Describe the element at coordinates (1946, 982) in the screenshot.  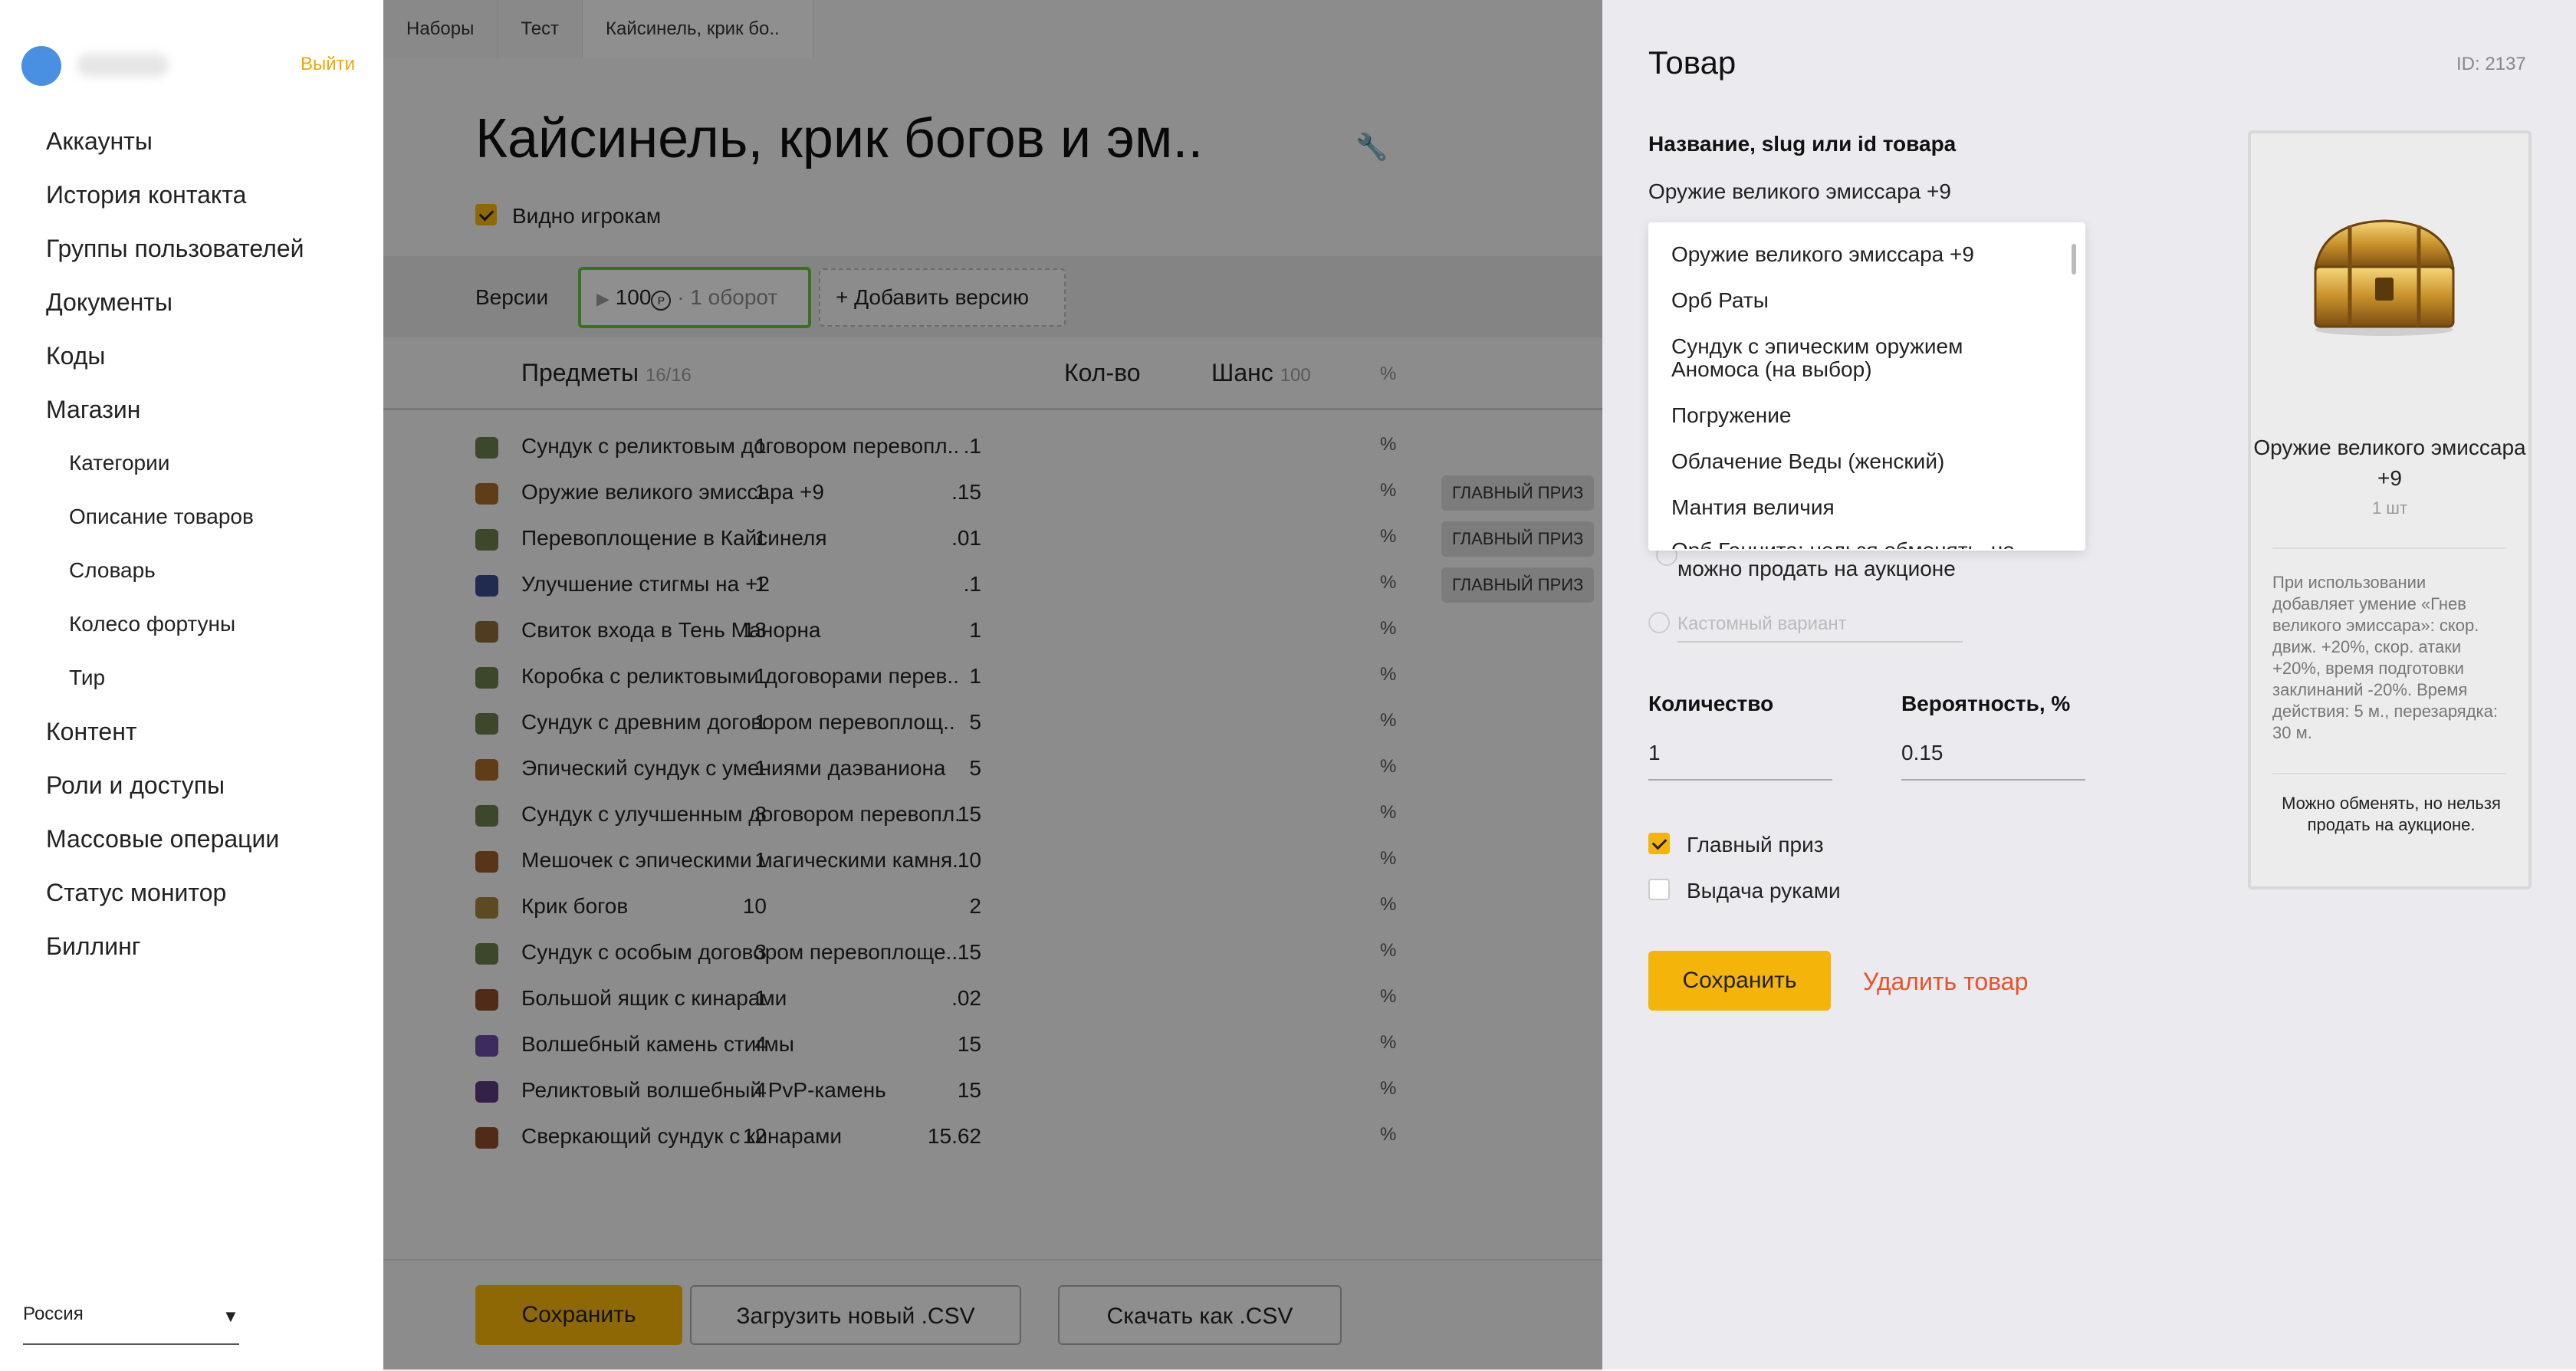
I see `delete-item-link: Удалить товар` at that location.